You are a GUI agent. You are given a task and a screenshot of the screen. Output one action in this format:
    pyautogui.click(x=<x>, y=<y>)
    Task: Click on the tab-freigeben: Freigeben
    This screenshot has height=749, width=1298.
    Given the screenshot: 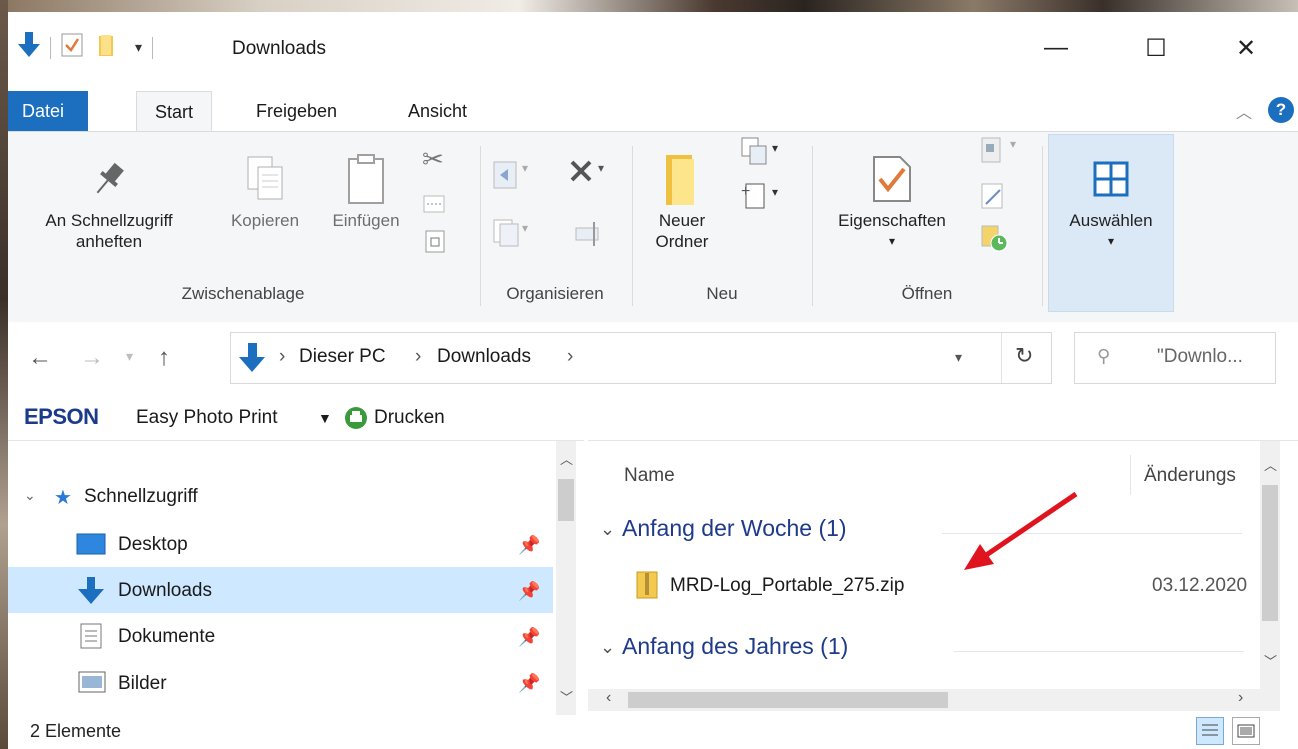 What is the action you would take?
    pyautogui.click(x=296, y=111)
    